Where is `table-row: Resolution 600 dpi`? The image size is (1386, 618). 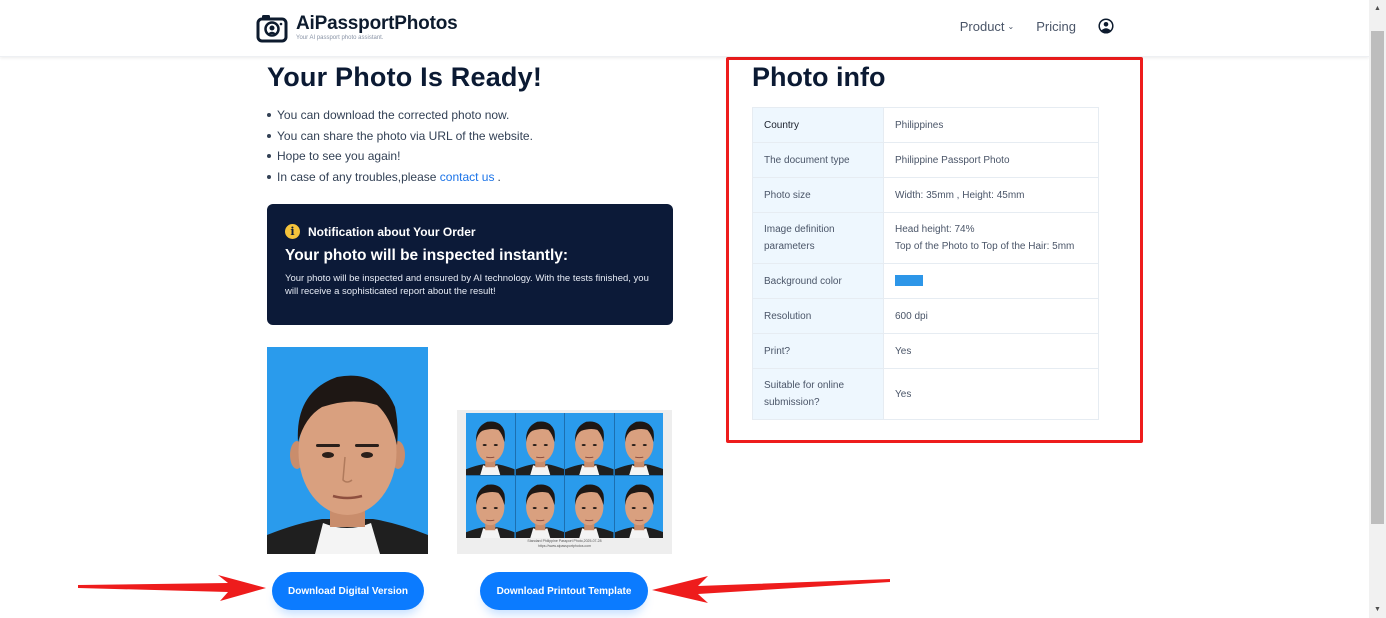
table-row: Resolution 600 dpi is located at coordinates (925, 316).